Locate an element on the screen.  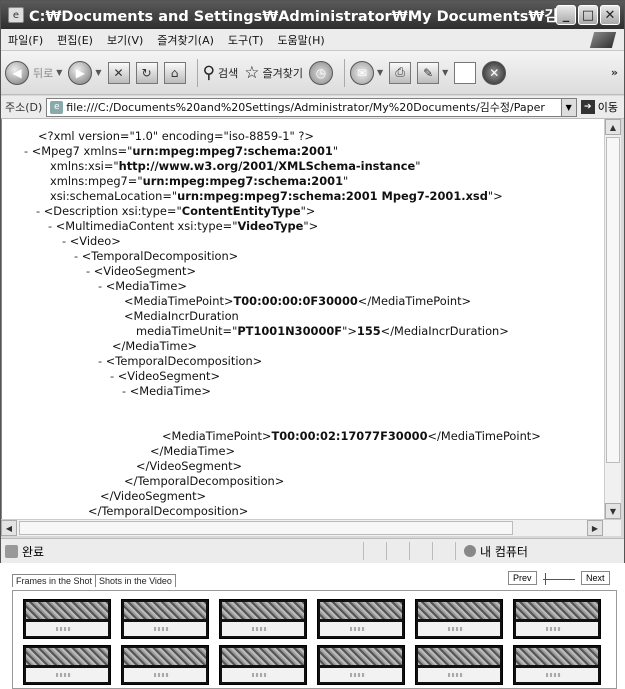
printer-icon: ⎙ is located at coordinates (400, 72).